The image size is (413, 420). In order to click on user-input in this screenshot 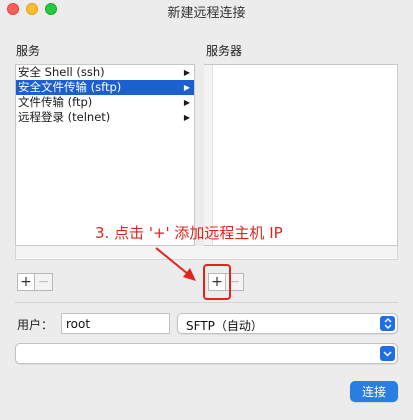, I will do `click(115, 323)`.